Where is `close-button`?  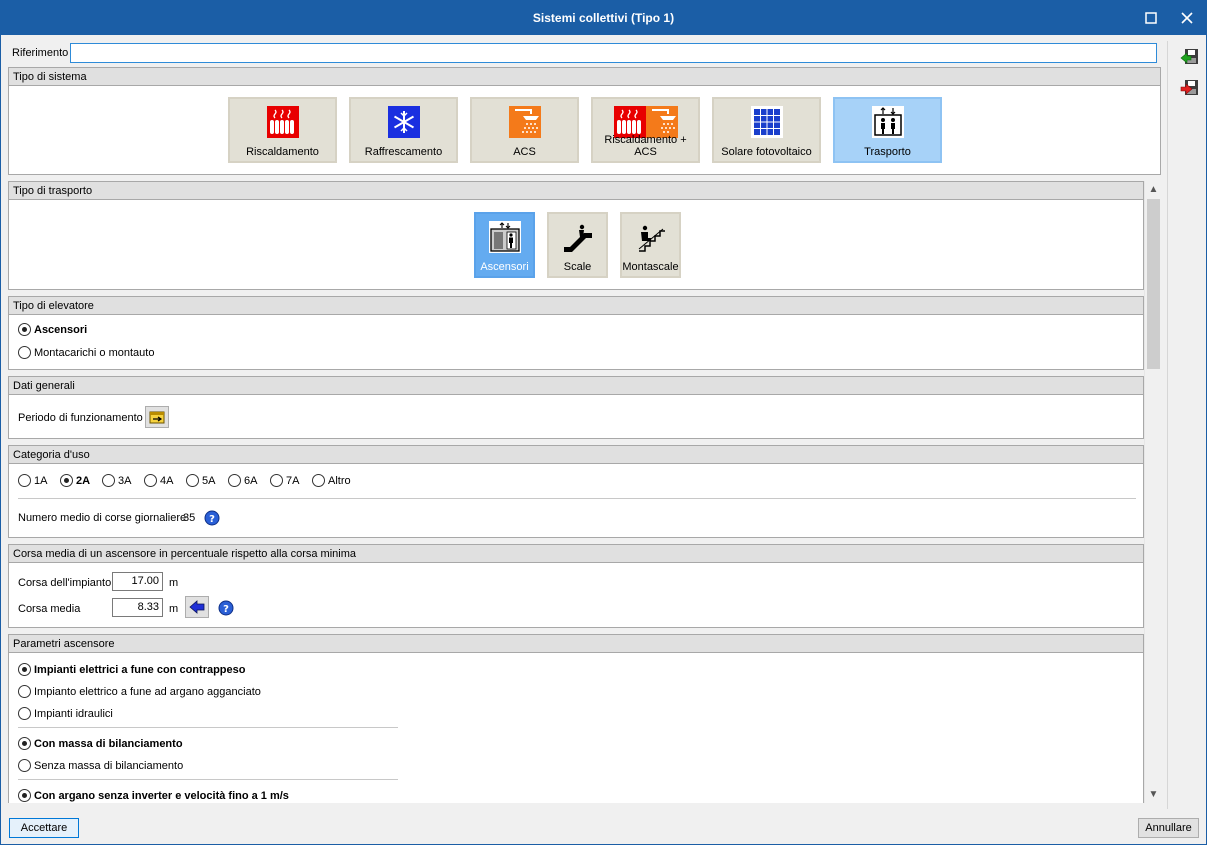 close-button is located at coordinates (1187, 18).